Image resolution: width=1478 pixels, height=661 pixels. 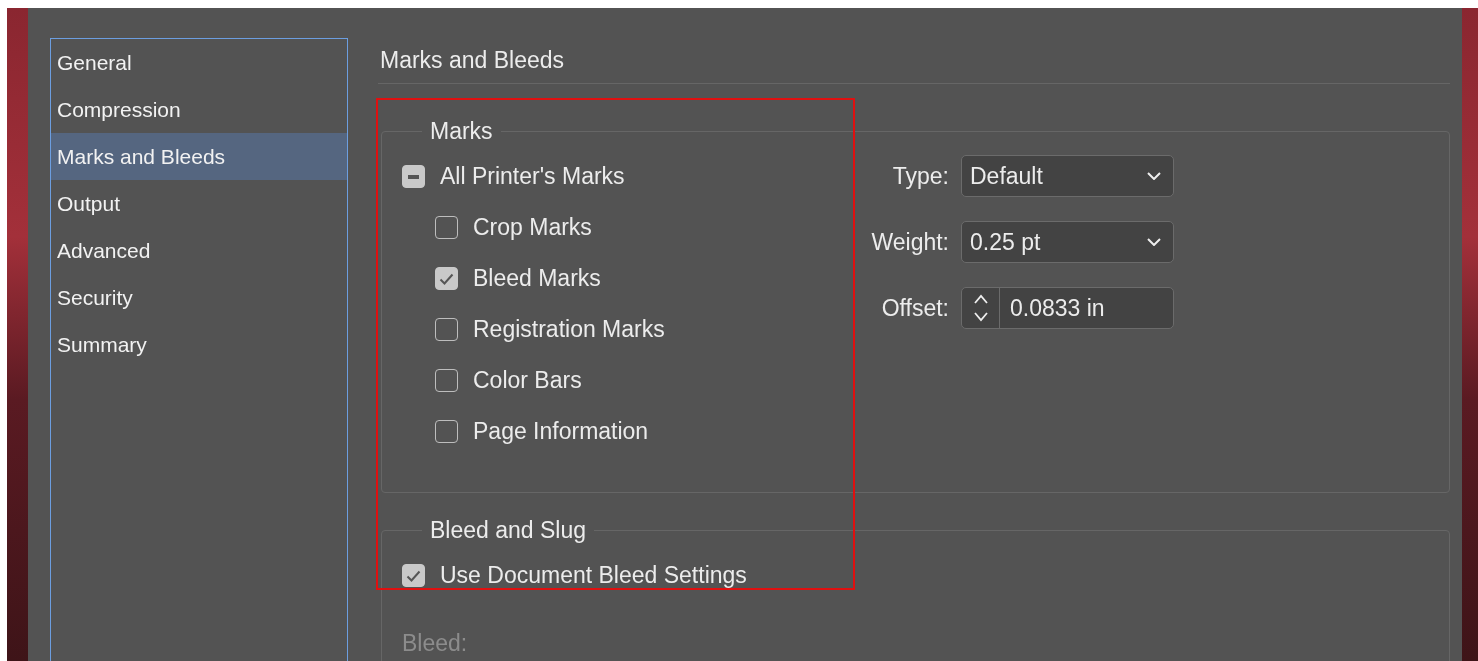 I want to click on group-legend: Bleed and Slug, so click(x=508, y=530).